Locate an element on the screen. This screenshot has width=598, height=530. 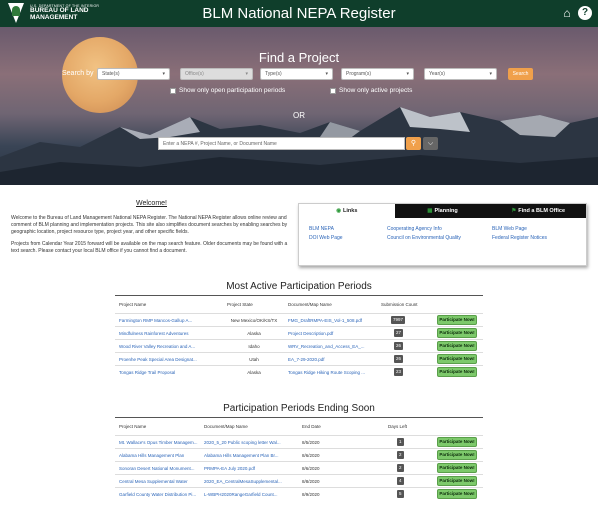
project-link: Tongas Ridge Trail Proposal is located at coordinates (169, 372).